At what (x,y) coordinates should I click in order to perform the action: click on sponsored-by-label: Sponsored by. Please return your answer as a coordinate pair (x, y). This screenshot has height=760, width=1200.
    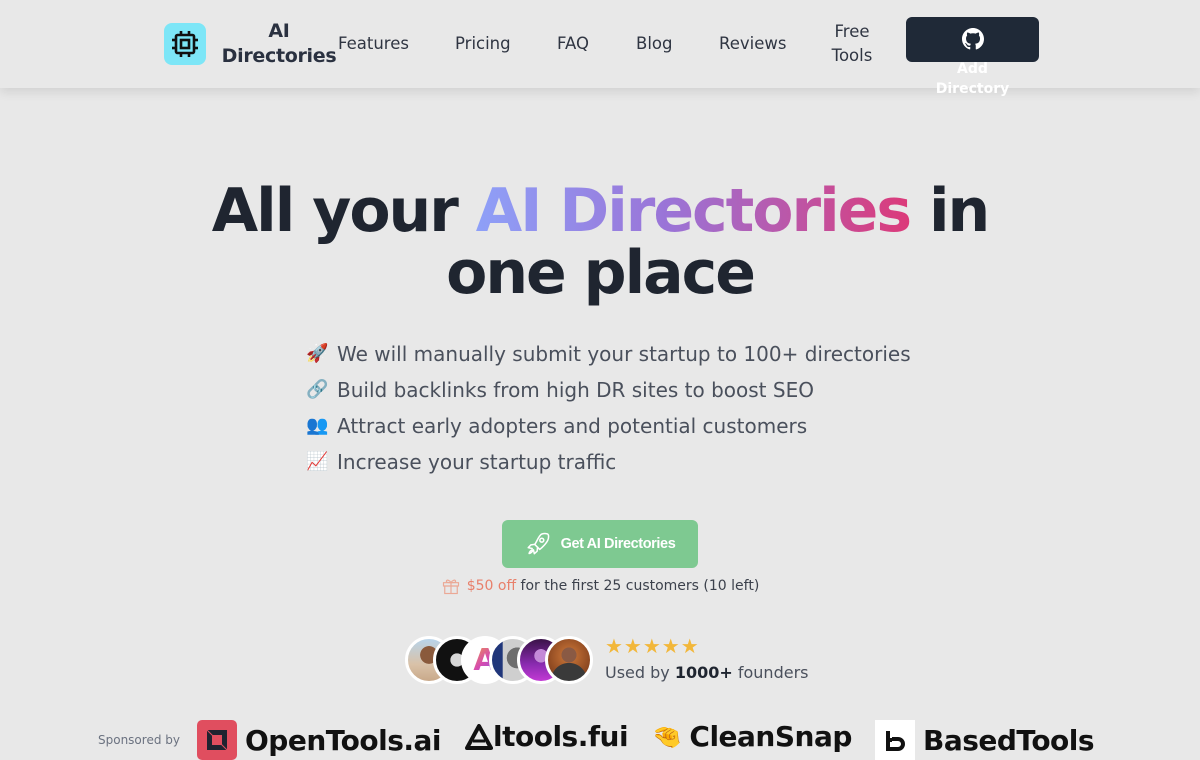
    Looking at the image, I should click on (139, 740).